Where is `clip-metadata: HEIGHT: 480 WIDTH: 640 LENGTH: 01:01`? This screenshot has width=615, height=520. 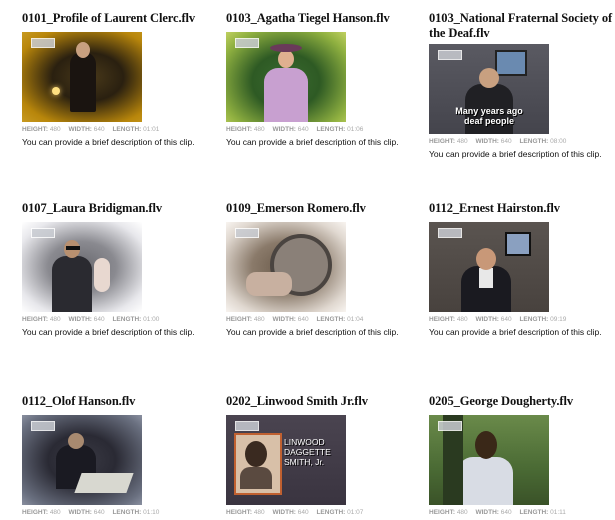
clip-metadata: HEIGHT: 480 WIDTH: 640 LENGTH: 01:01 is located at coordinates (91, 129).